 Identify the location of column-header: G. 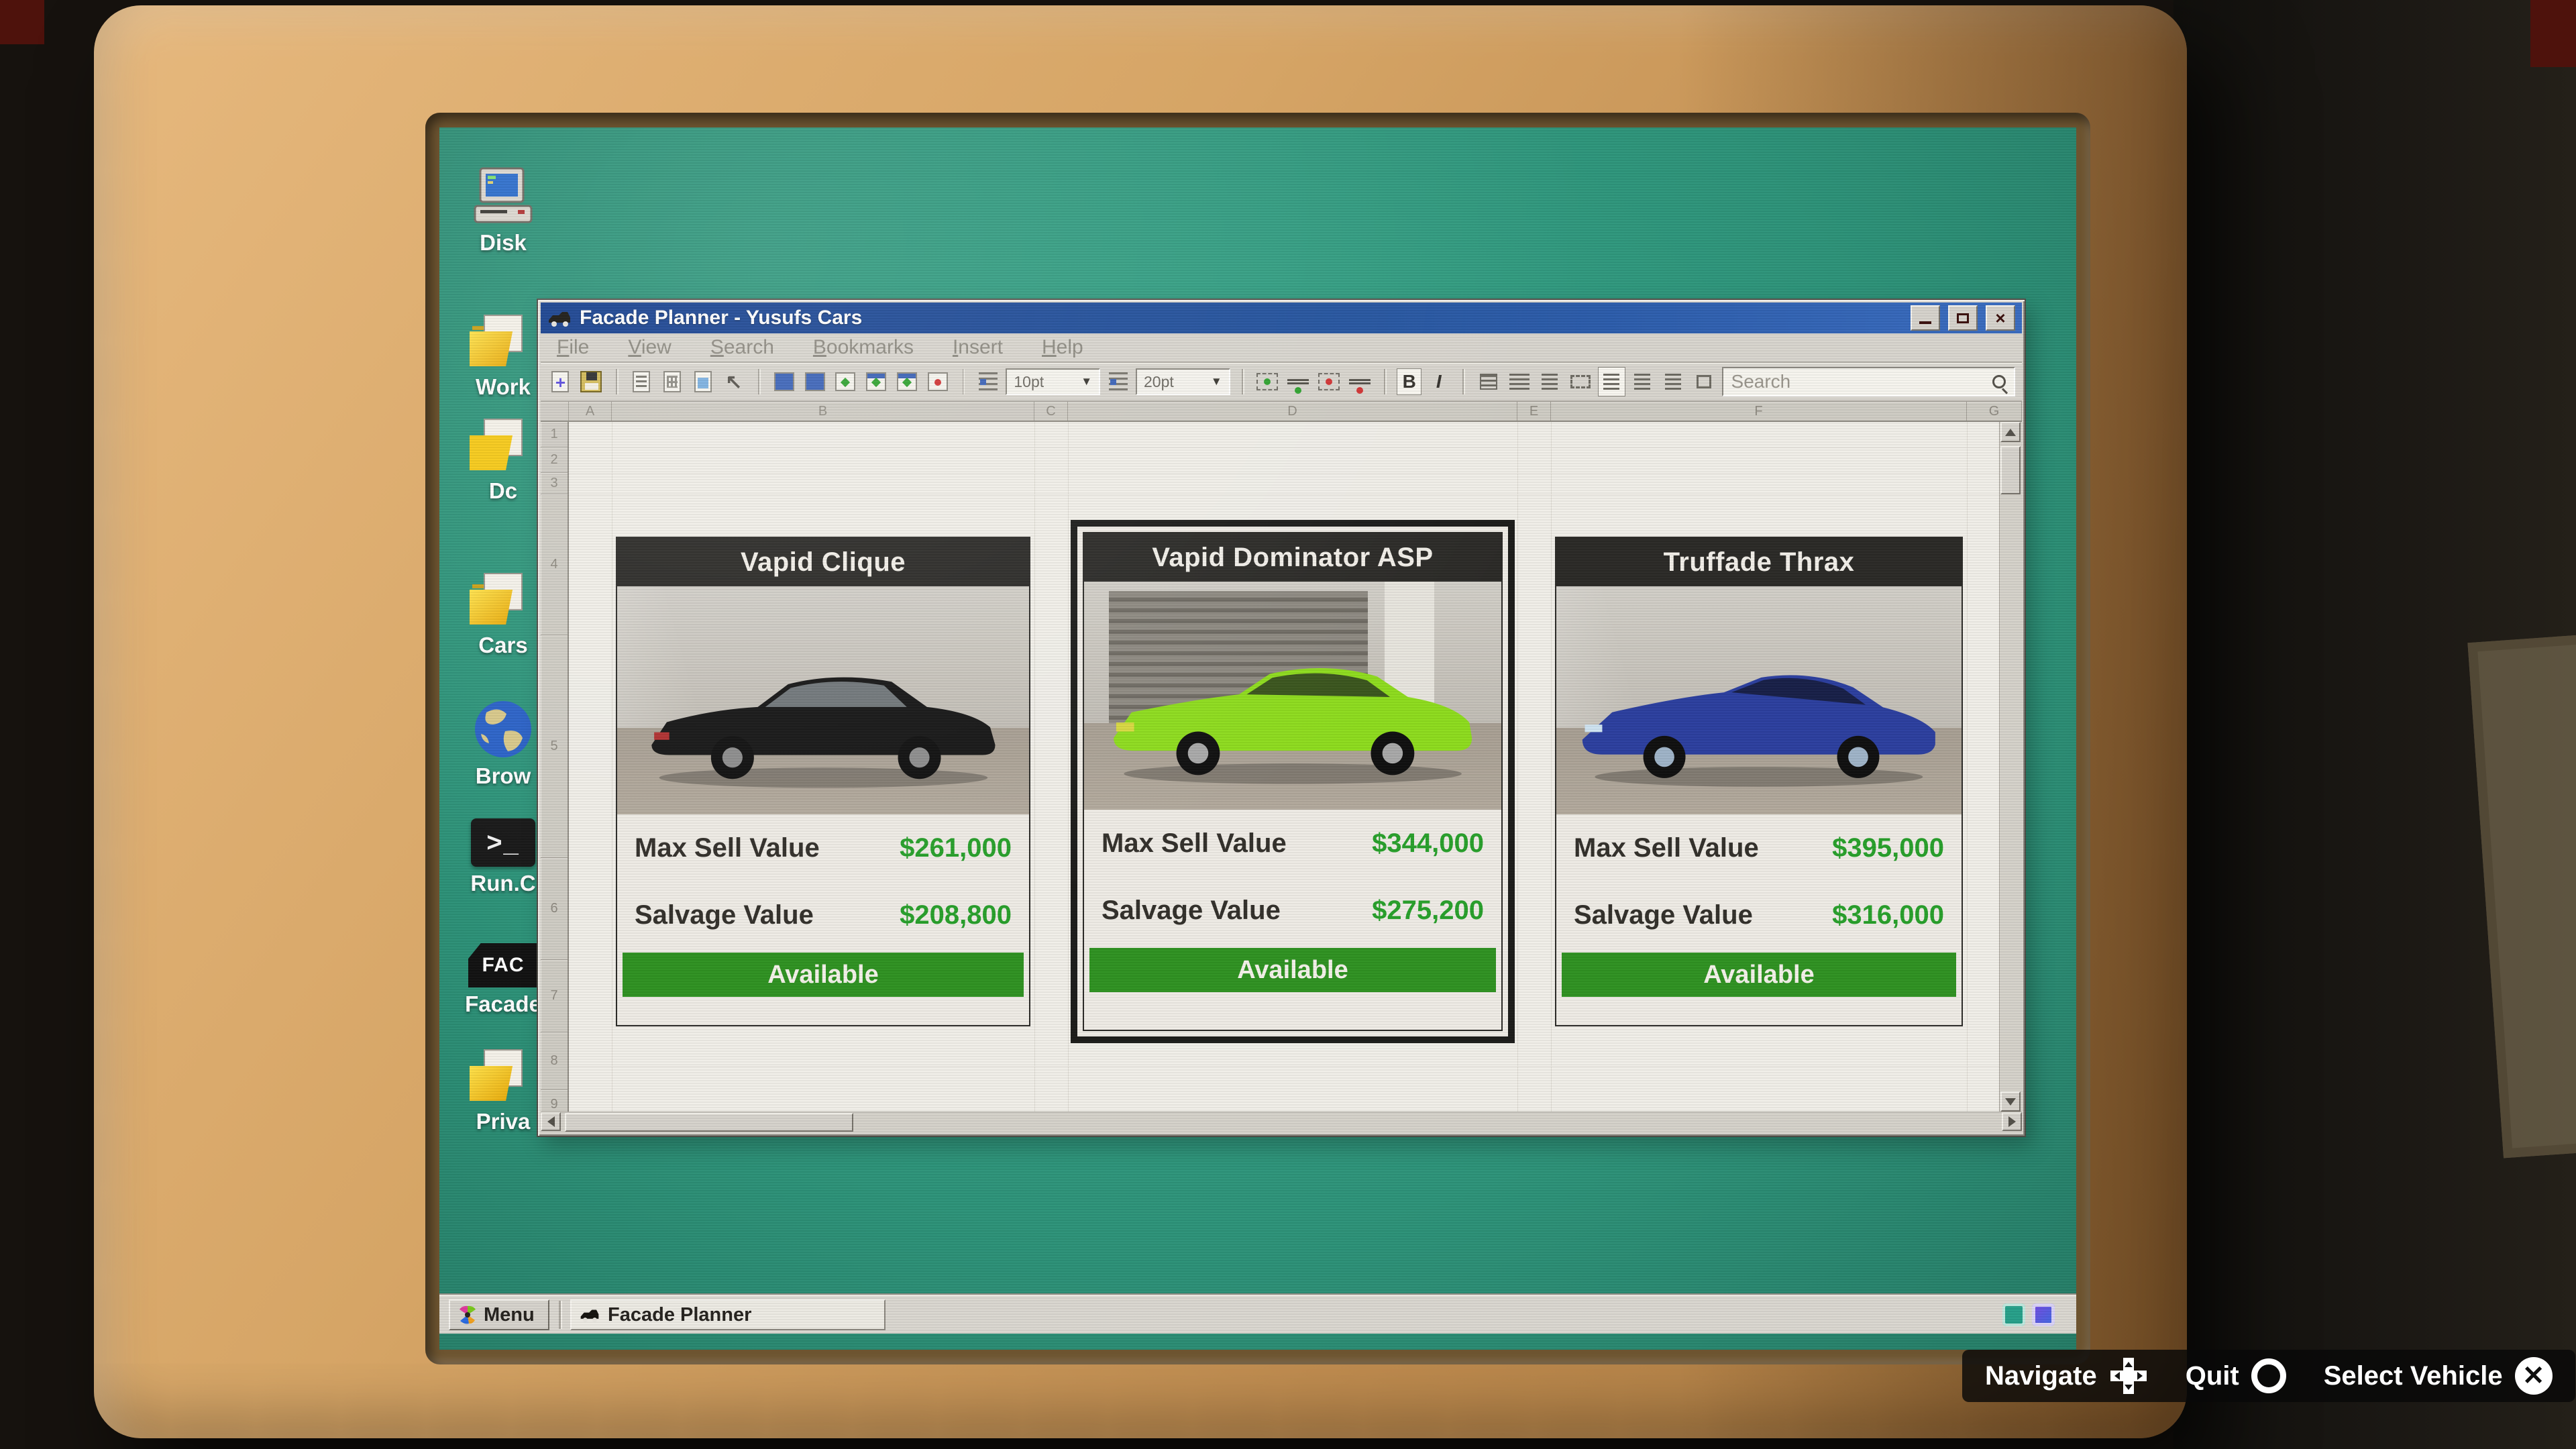
(1994, 411).